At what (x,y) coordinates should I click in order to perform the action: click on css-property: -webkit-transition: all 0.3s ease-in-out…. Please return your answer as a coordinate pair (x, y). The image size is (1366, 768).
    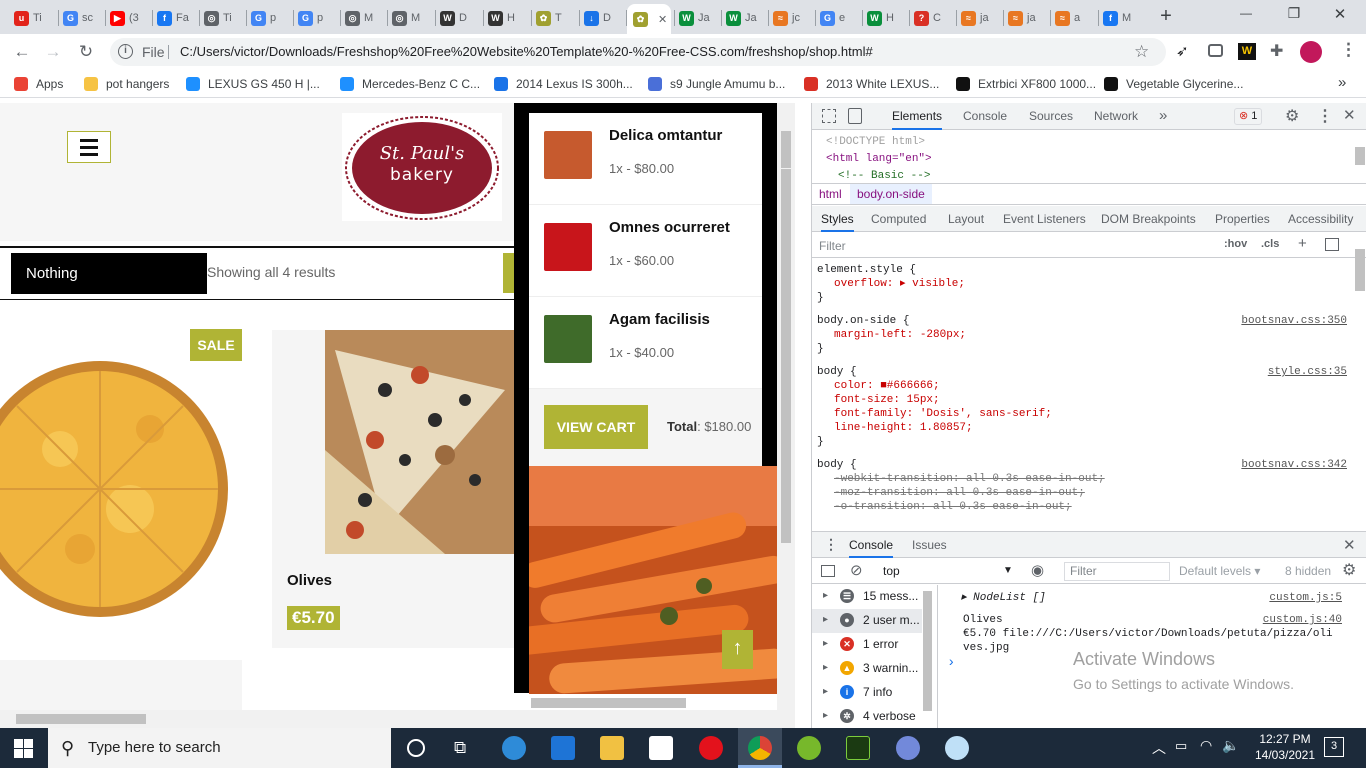
    Looking at the image, I should click on (1082, 479).